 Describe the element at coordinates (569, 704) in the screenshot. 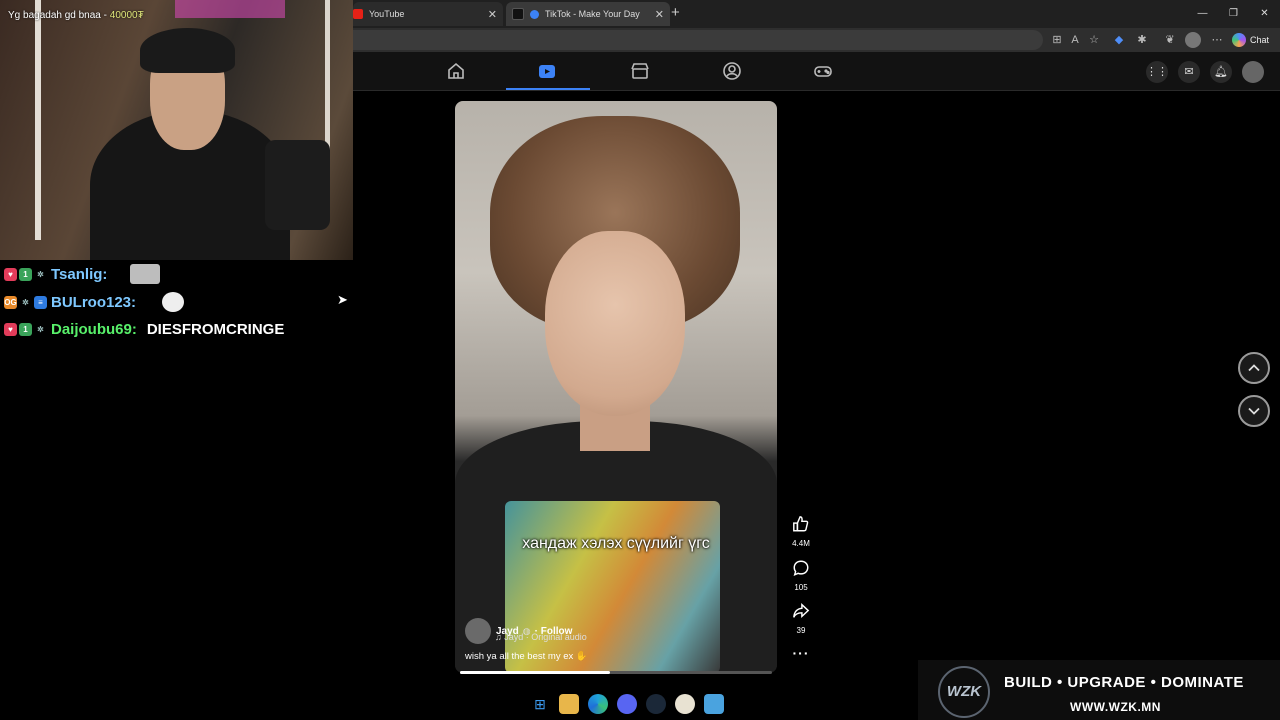

I see `file-explorer-icon` at that location.